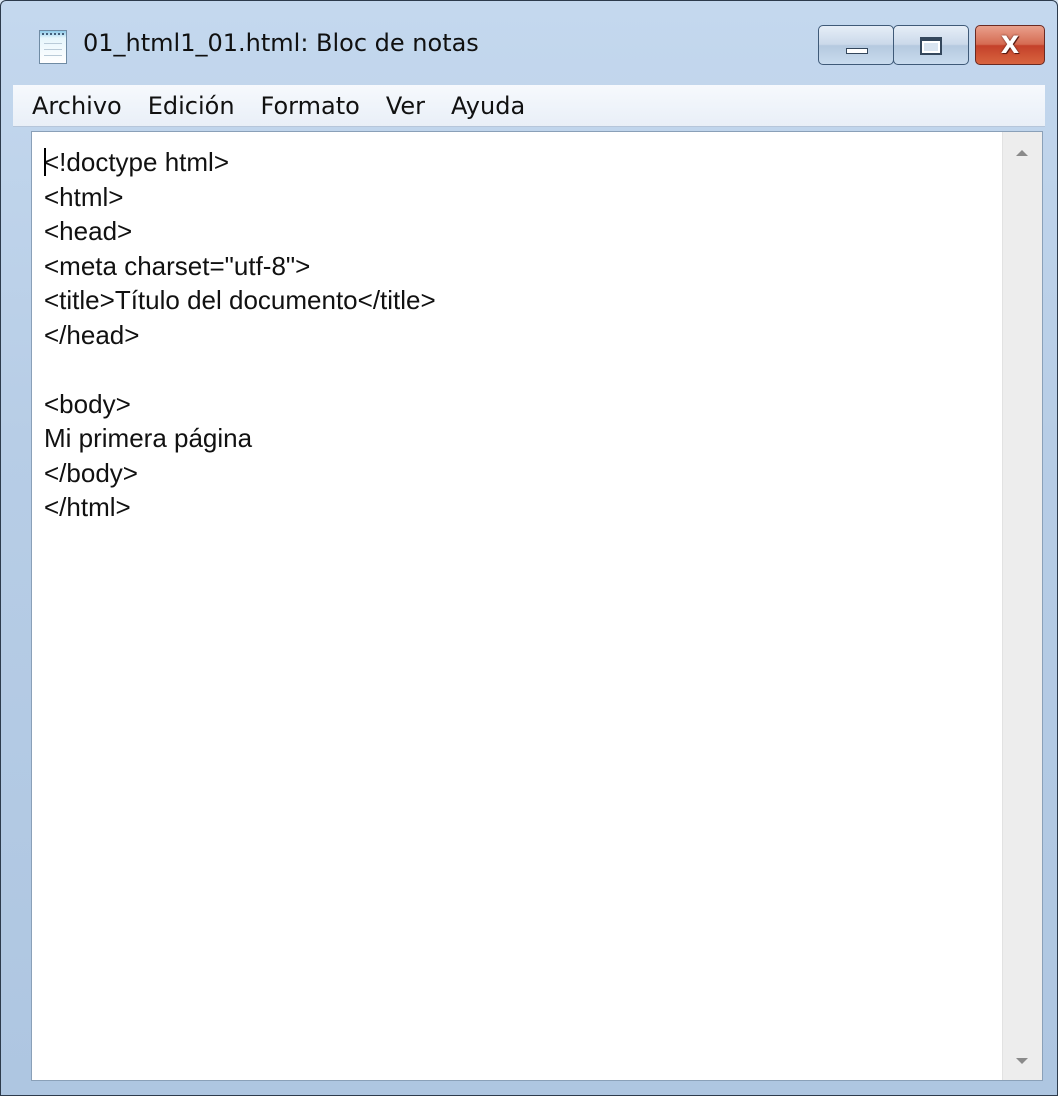 This screenshot has width=1058, height=1096. I want to click on menu-ver: Ver, so click(405, 106).